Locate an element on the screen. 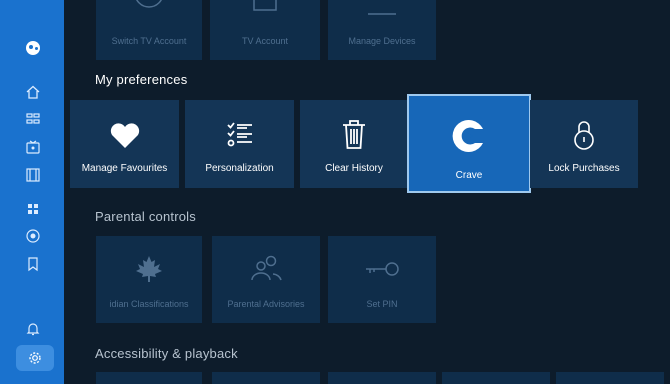  lock-purchases-tile: Lock Purchases is located at coordinates (584, 144).